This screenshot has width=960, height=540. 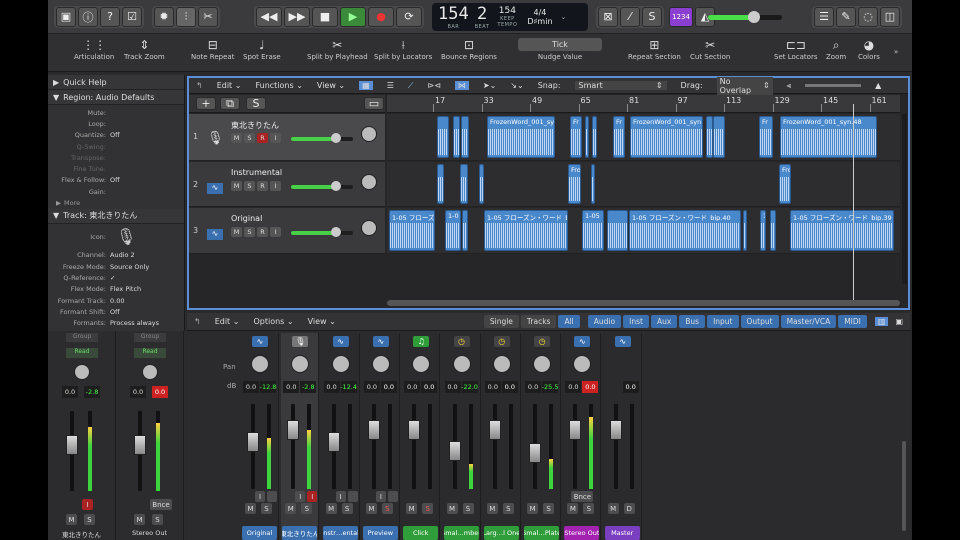 I want to click on mixer-single-layout-icon: ▣, so click(x=899, y=321).